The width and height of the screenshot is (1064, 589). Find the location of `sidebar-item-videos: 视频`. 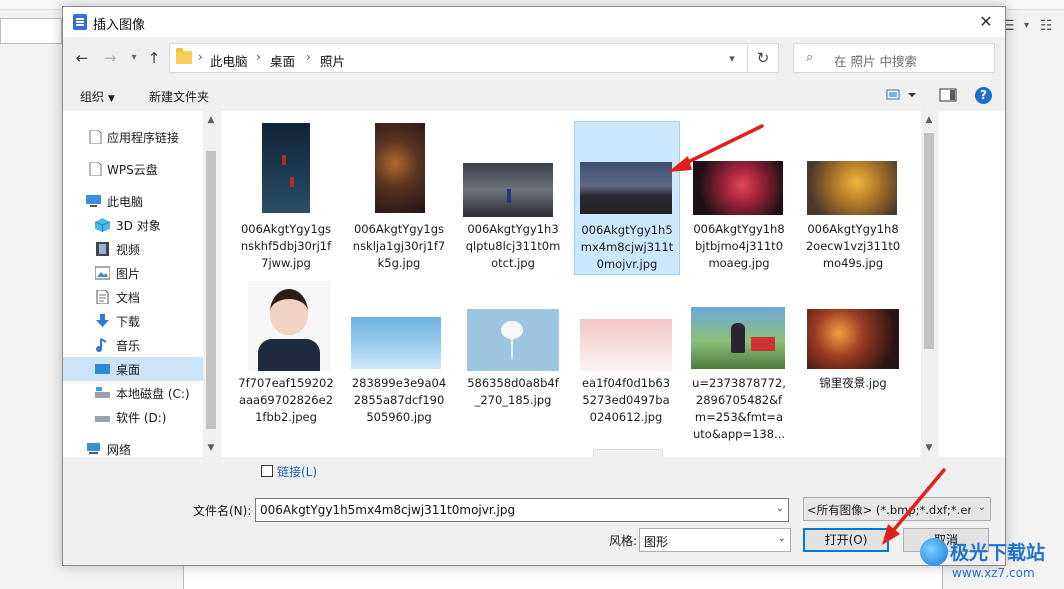

sidebar-item-videos: 视频 is located at coordinates (133, 249).